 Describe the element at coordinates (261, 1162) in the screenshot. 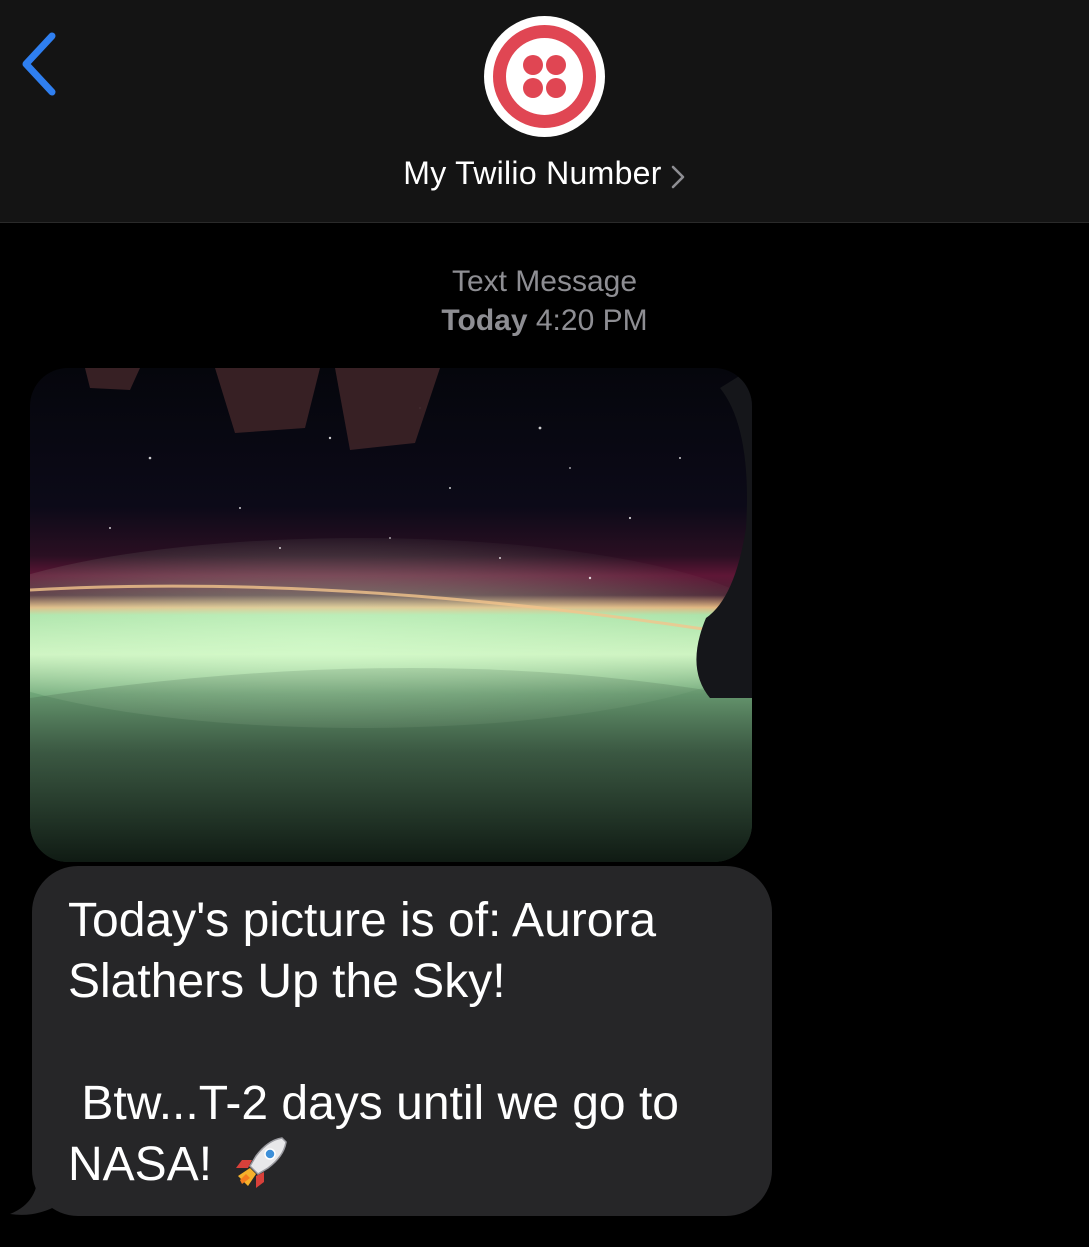

I see `rocket-icon` at that location.